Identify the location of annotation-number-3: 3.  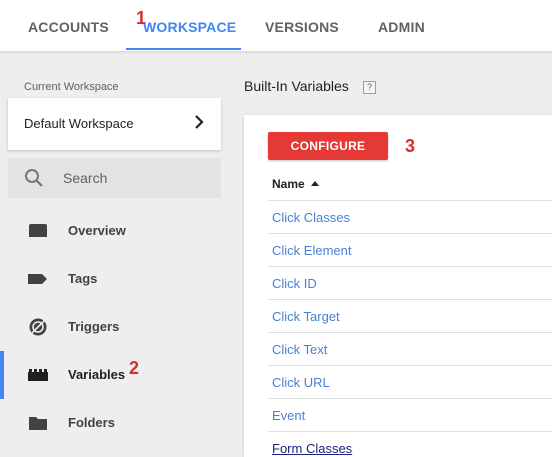
(410, 146).